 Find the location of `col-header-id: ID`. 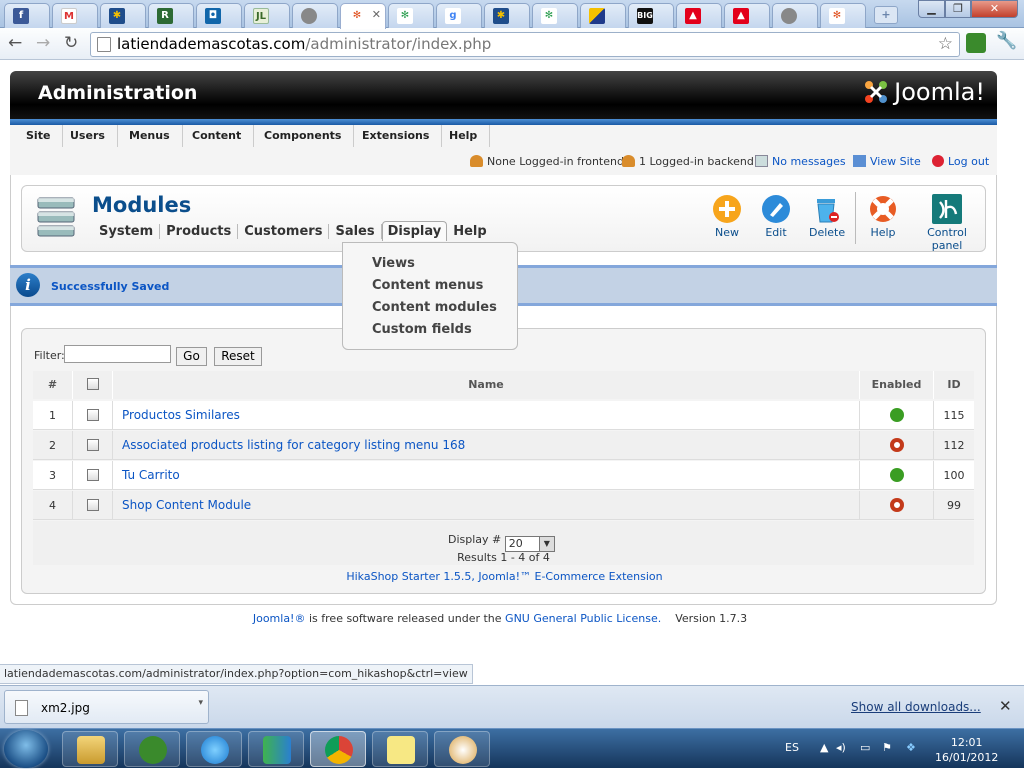

col-header-id: ID is located at coordinates (954, 385).